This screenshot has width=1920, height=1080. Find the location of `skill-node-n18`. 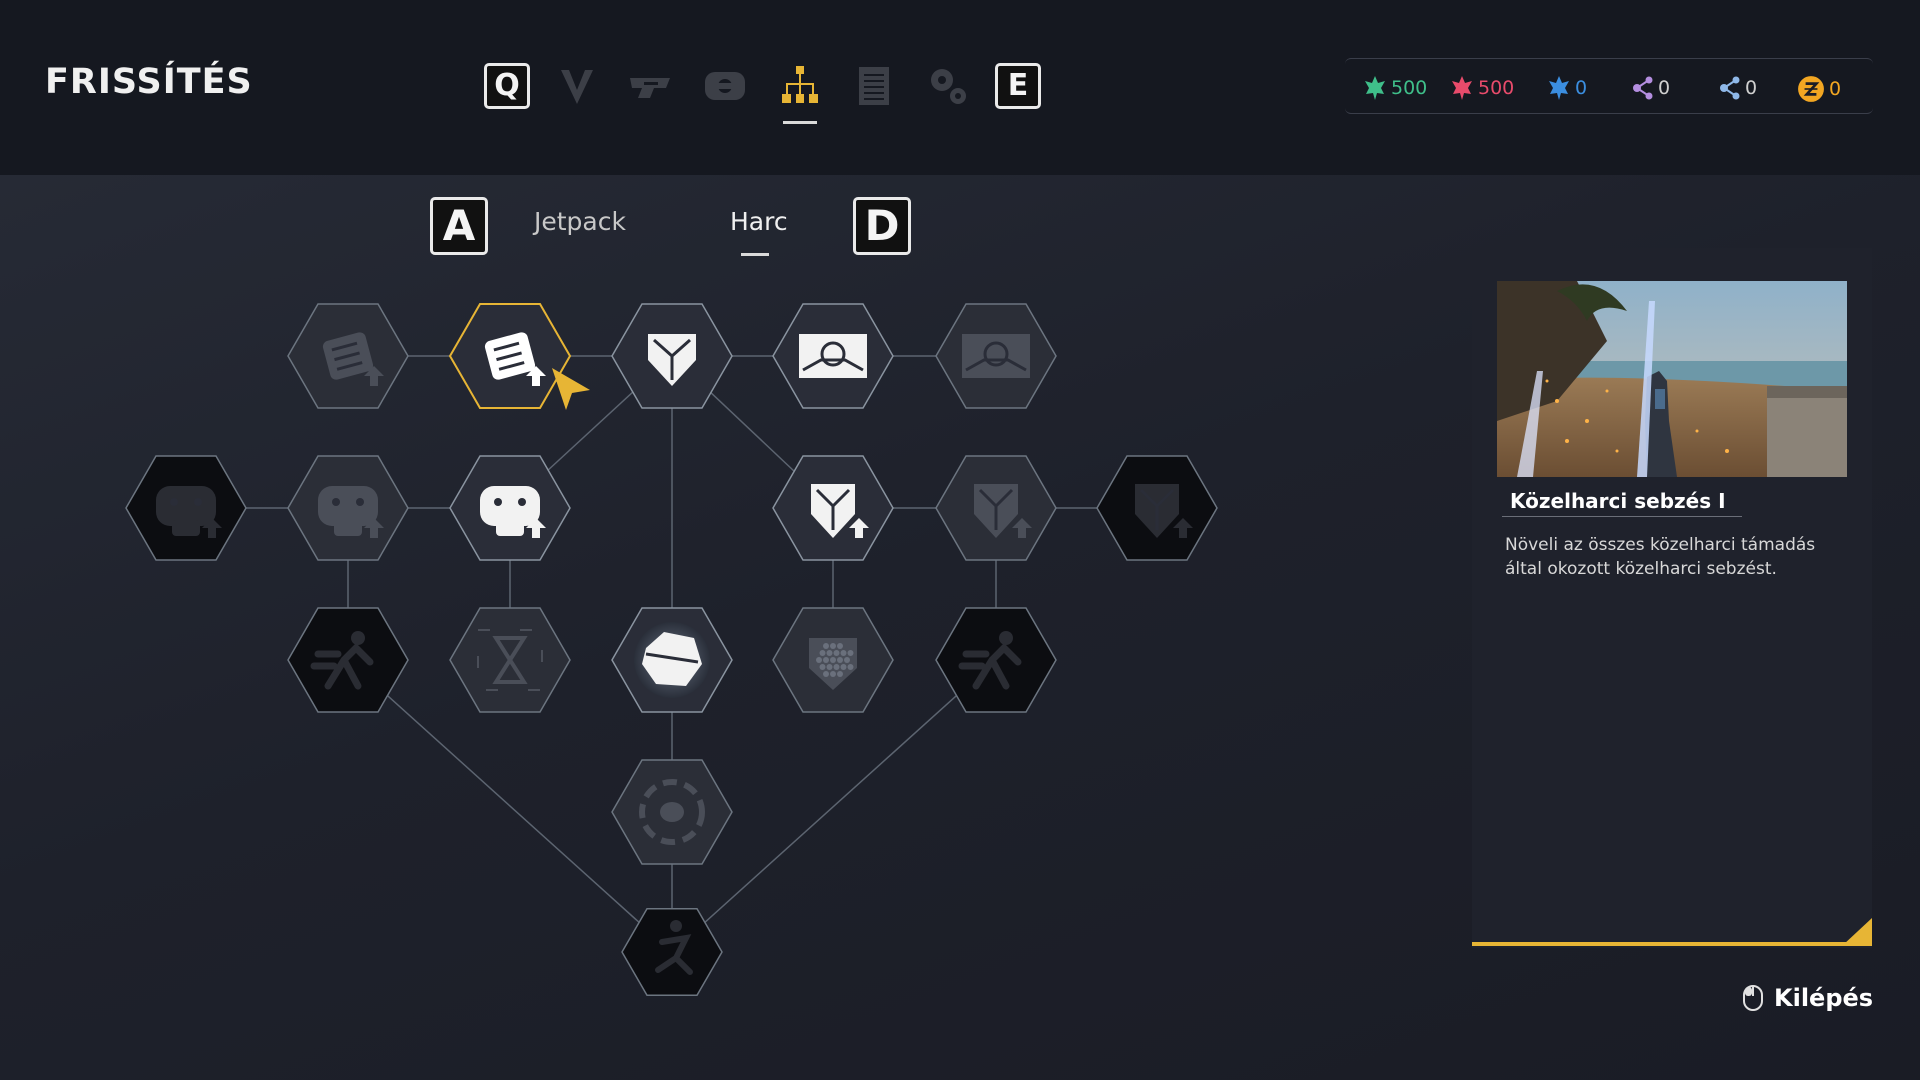

skill-node-n18 is located at coordinates (672, 952).